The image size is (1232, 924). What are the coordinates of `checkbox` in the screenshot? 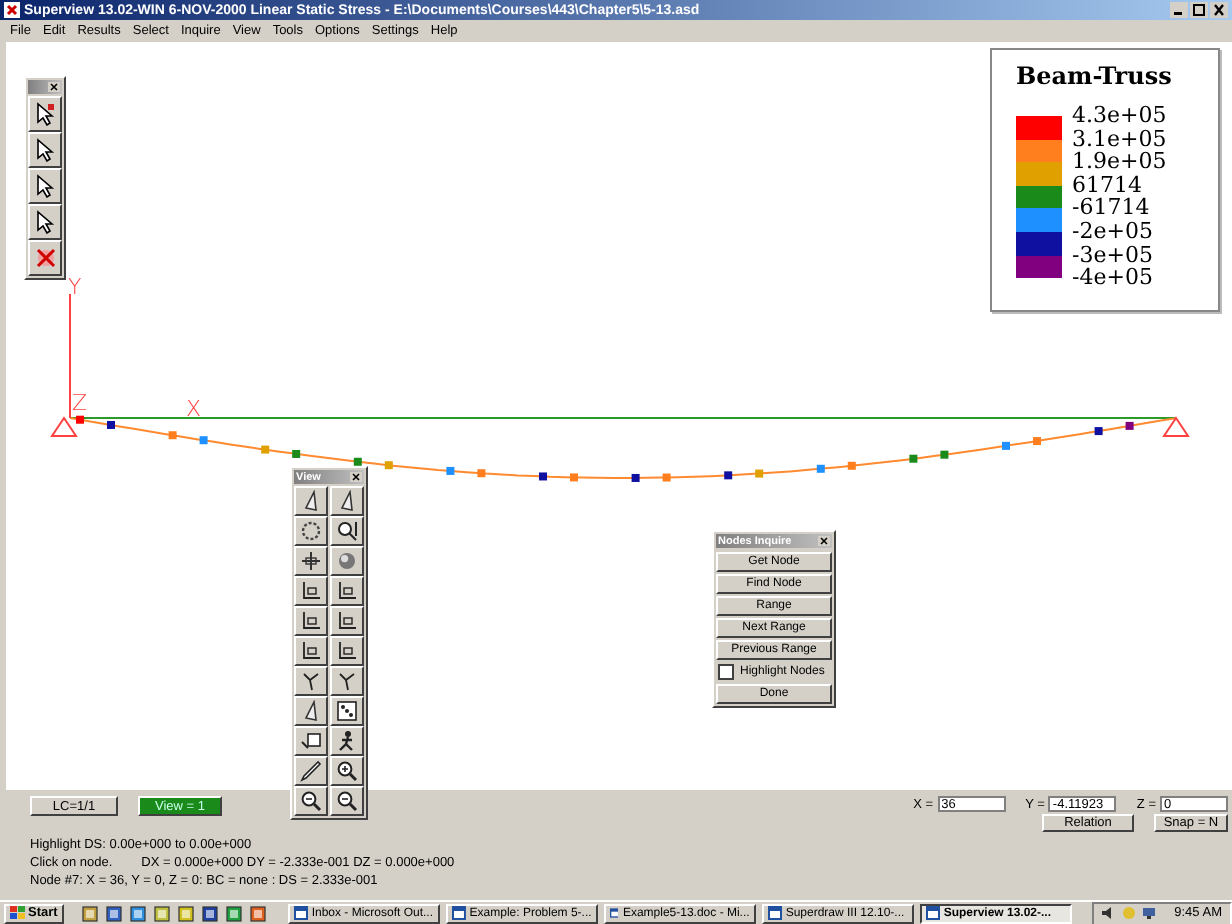 It's located at (726, 672).